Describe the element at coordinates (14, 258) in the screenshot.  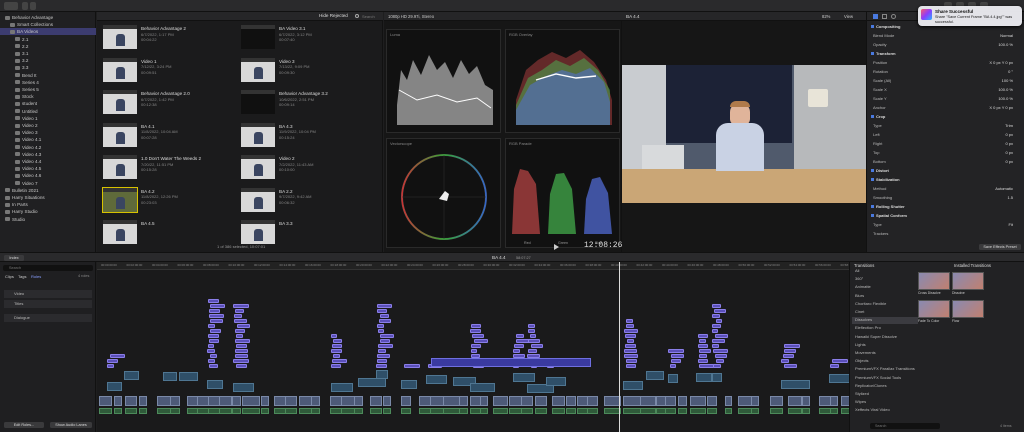
I see `index-button: Index` at that location.